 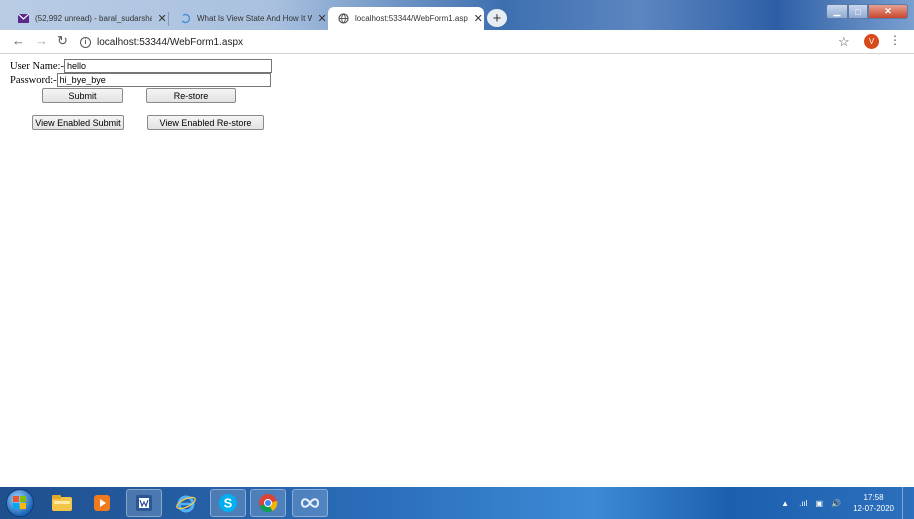 I want to click on tab-title: What Is View State And How It W, so click(x=255, y=18).